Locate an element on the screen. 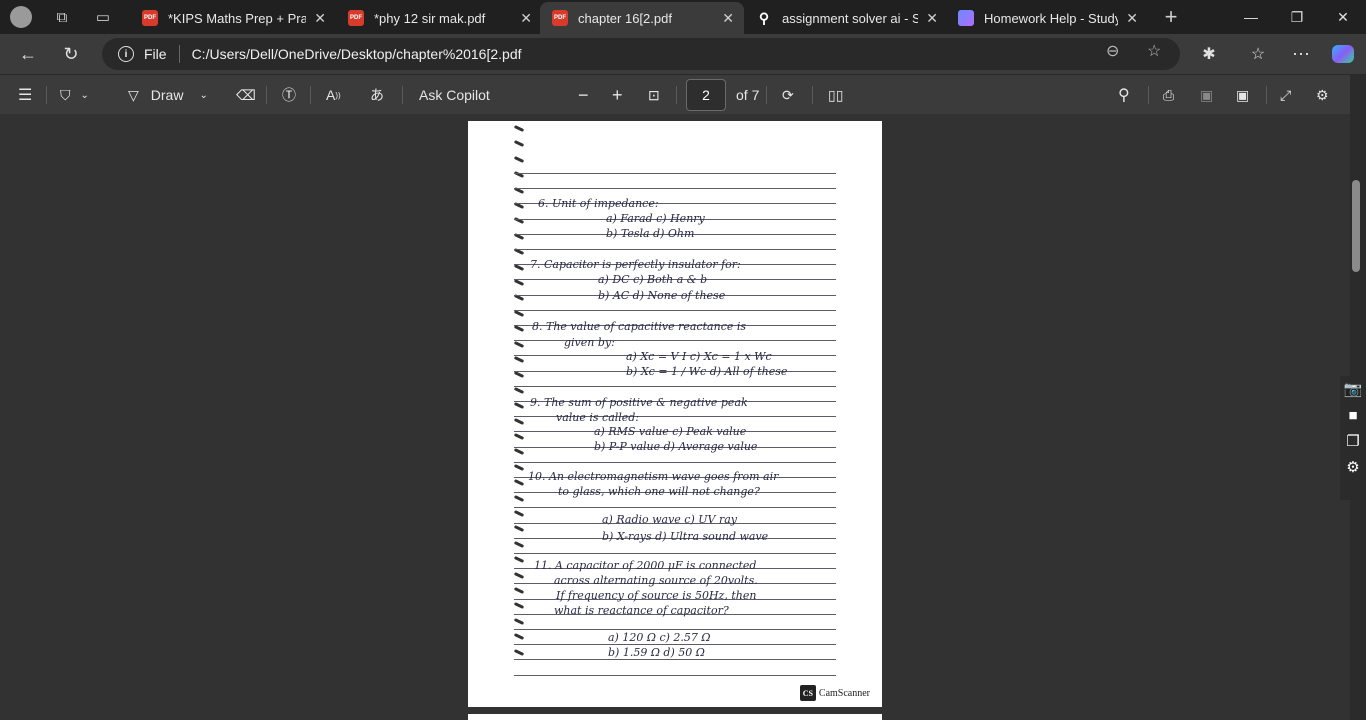 This screenshot has width=1366, height=720. contents-icon: ☰ is located at coordinates (25, 95).